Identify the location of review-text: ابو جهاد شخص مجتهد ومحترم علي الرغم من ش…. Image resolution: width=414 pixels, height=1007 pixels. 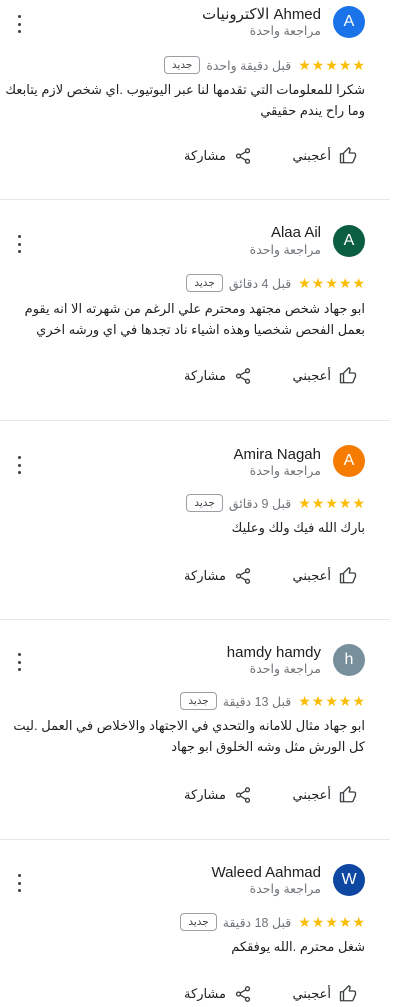
(194, 319).